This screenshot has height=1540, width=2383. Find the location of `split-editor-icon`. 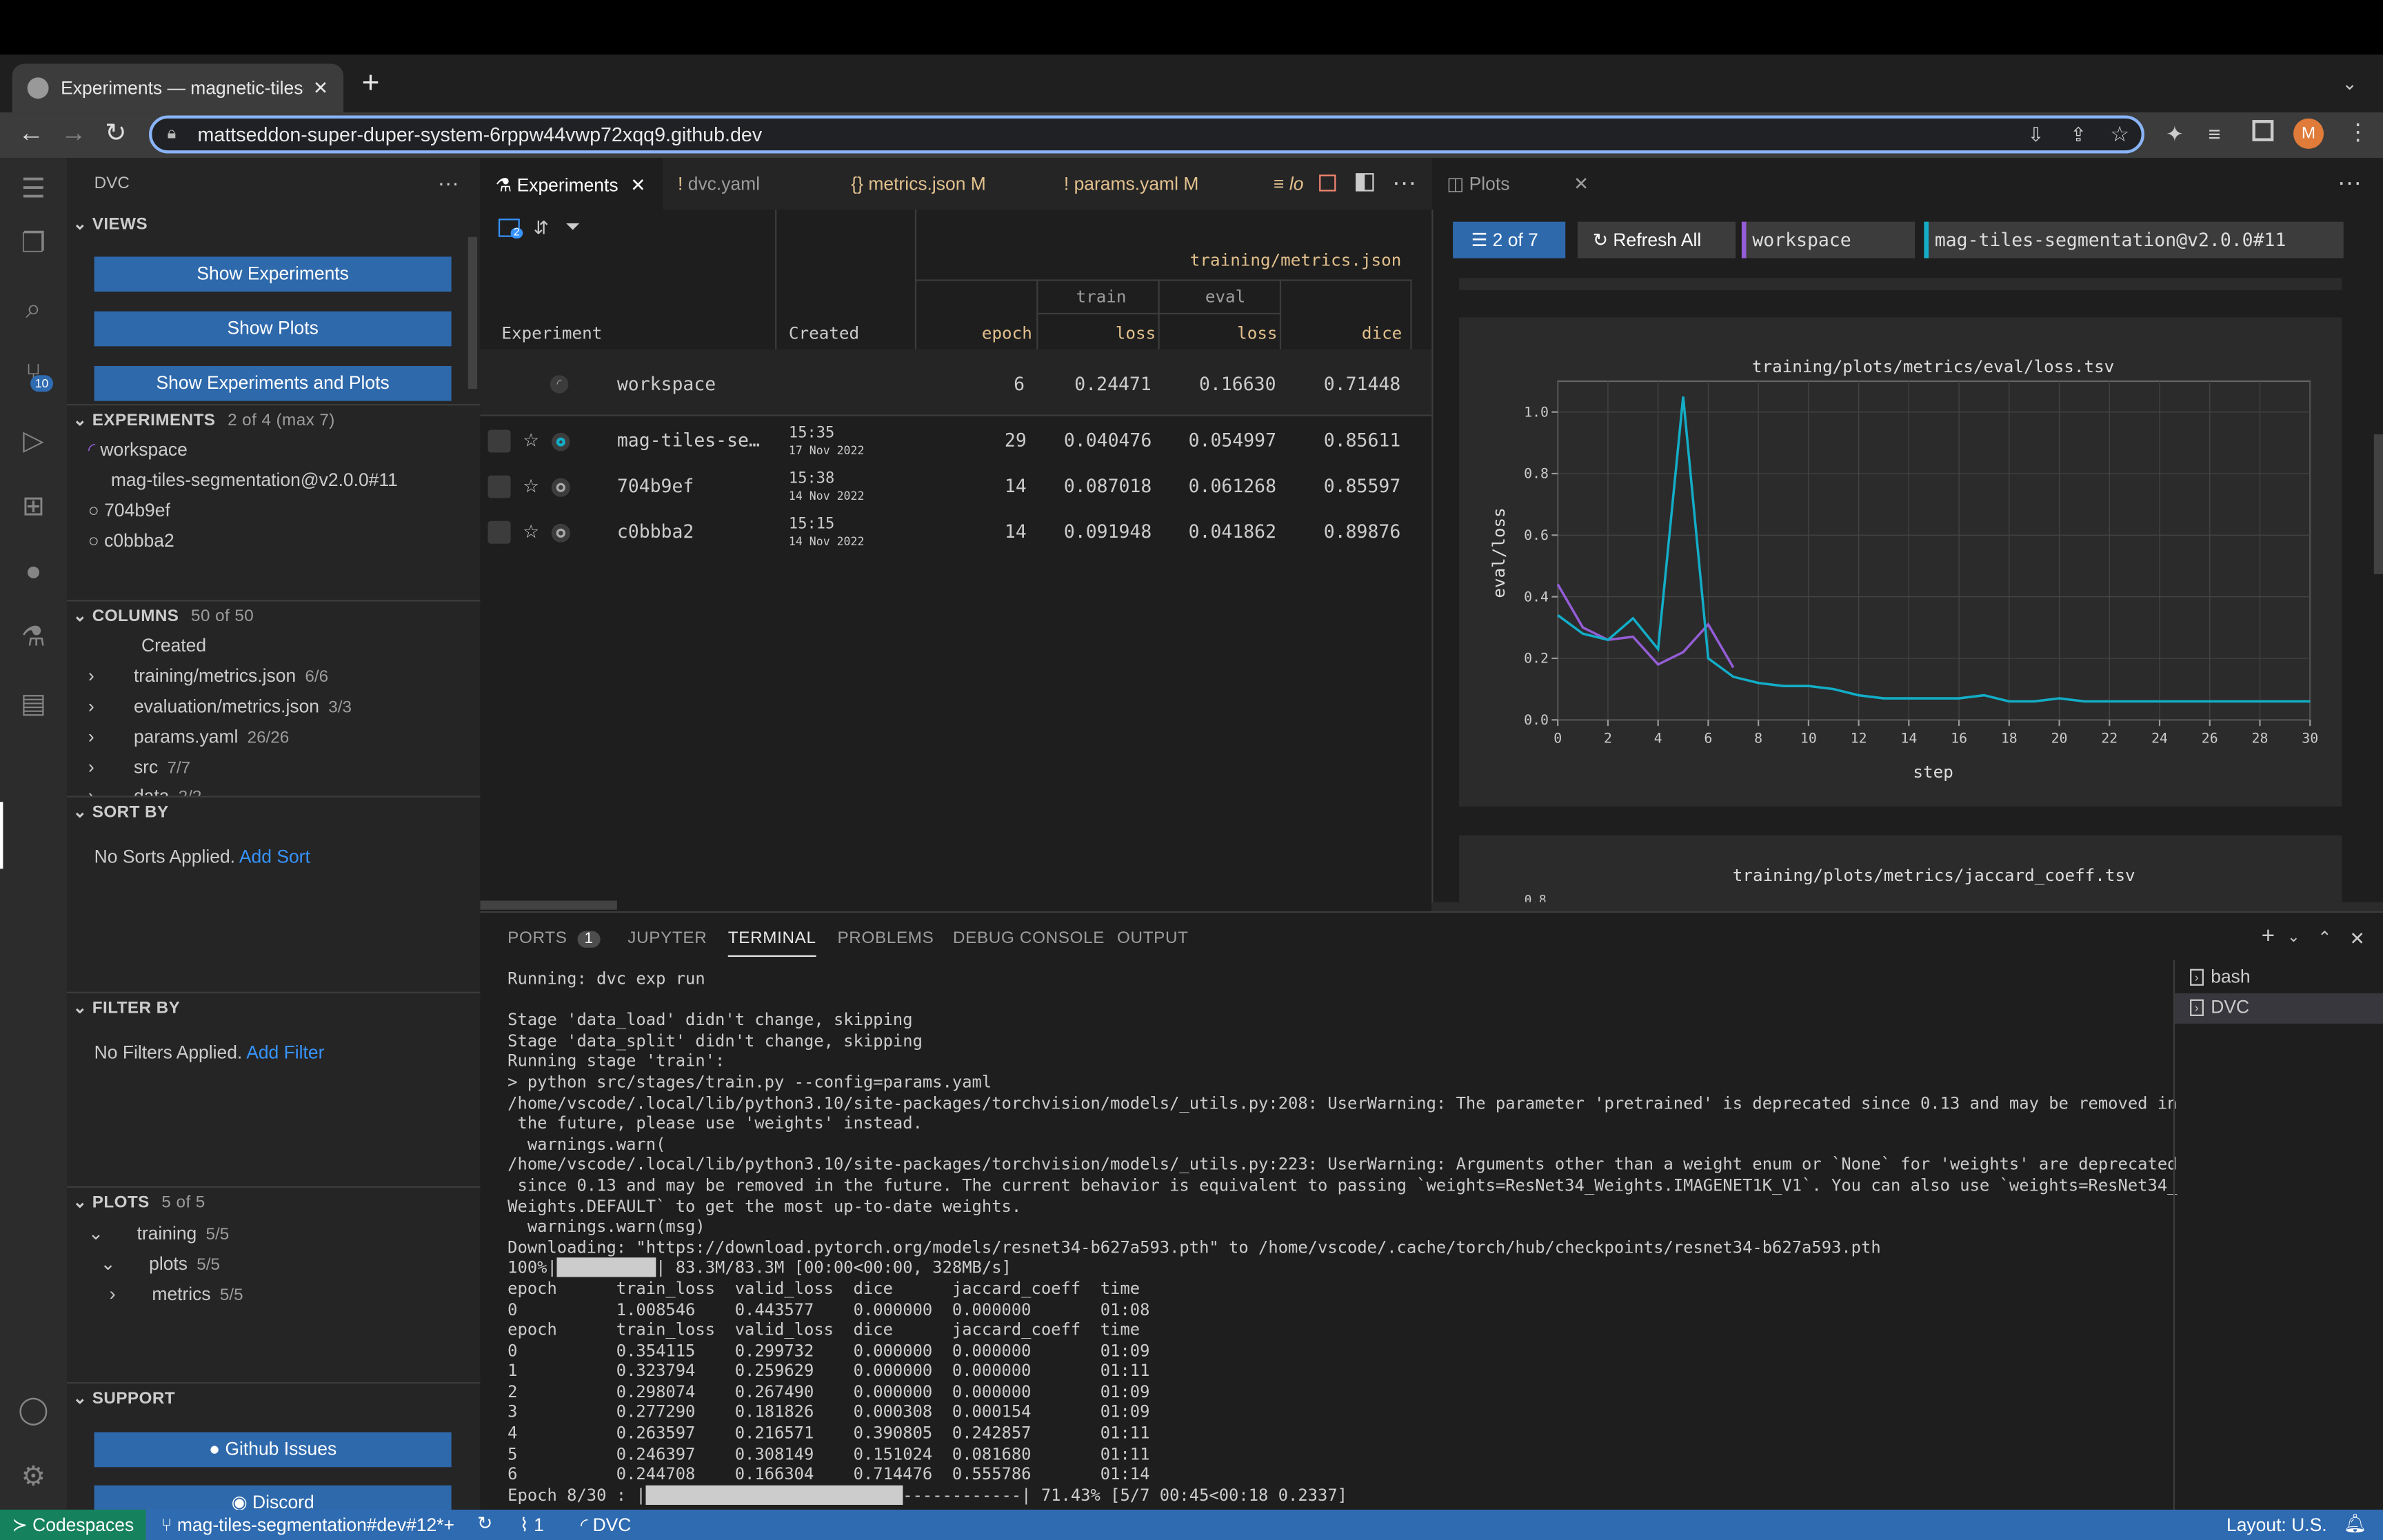

split-editor-icon is located at coordinates (1365, 183).